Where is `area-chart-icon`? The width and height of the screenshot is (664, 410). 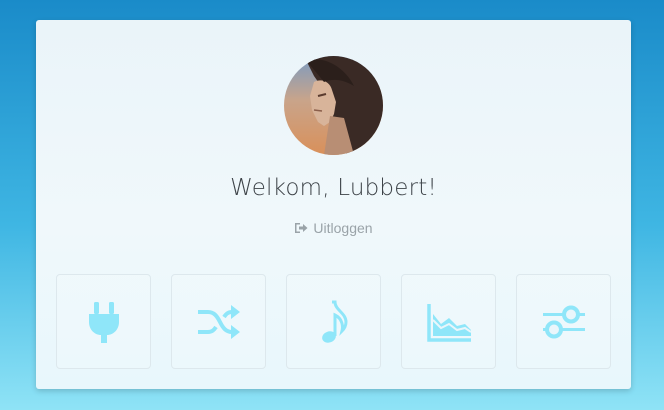
area-chart-icon is located at coordinates (449, 322).